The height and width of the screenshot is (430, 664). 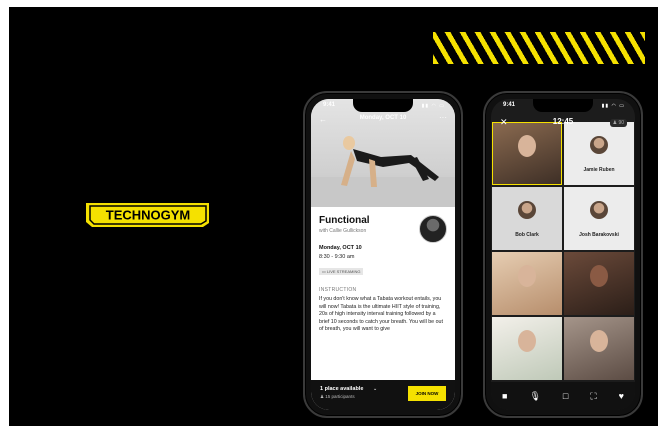 I want to click on participant-name: Jamie Ruben, so click(x=599, y=170).